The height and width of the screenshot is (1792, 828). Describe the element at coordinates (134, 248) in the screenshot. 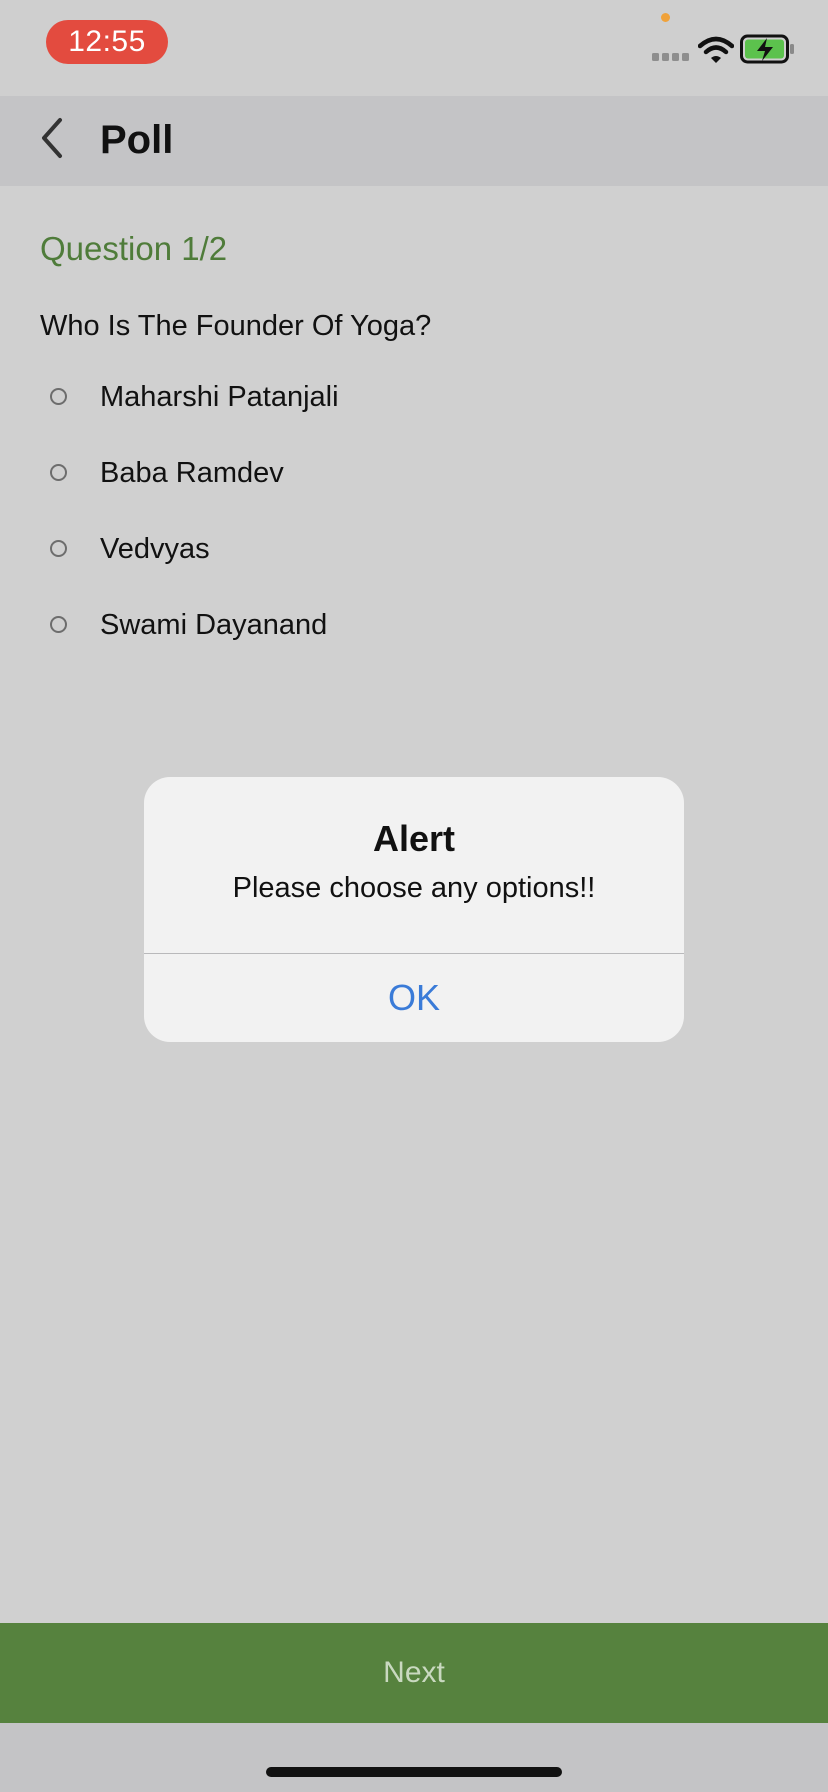

I see `question-number: Question 1/2` at that location.